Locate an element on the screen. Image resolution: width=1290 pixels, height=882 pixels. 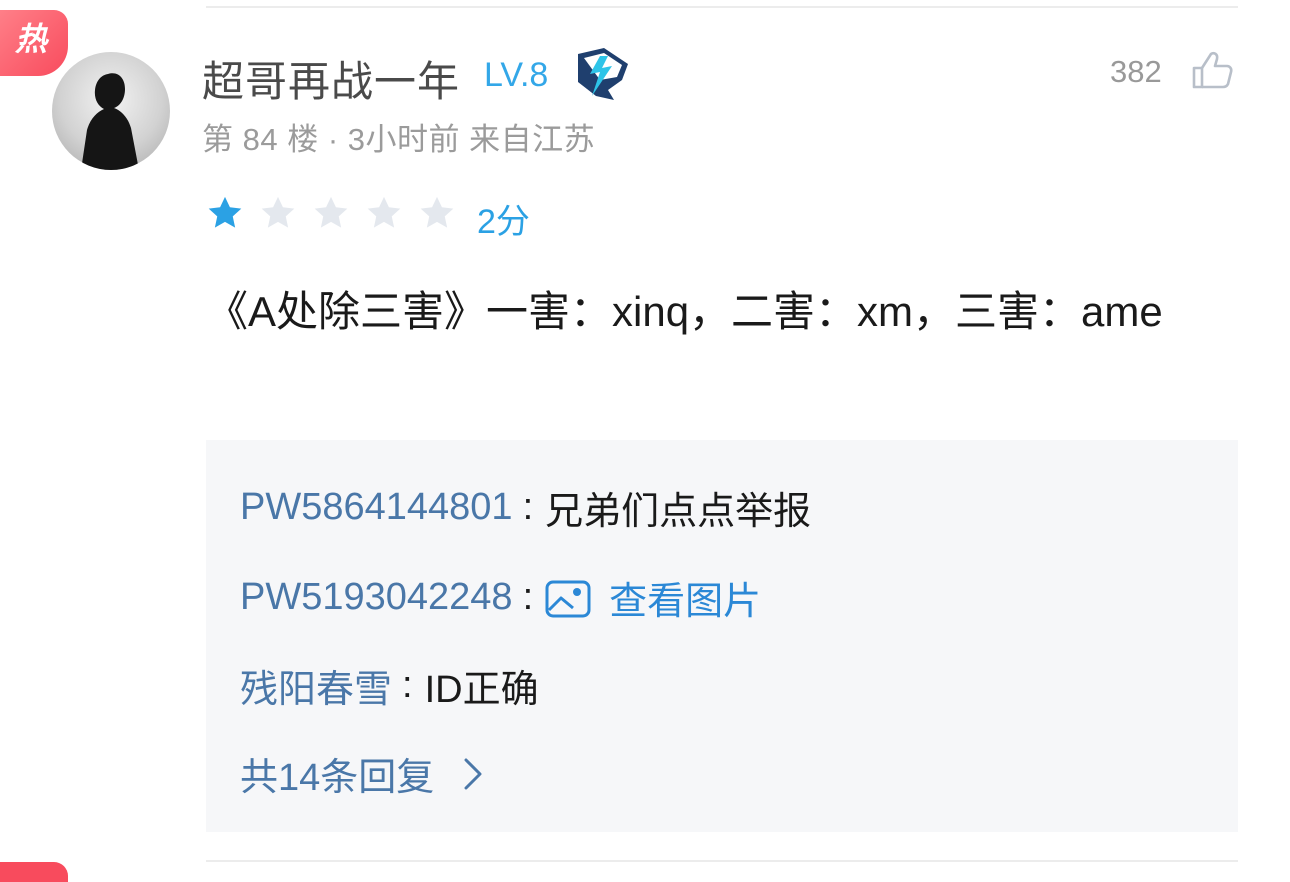
avatar is located at coordinates (111, 111).